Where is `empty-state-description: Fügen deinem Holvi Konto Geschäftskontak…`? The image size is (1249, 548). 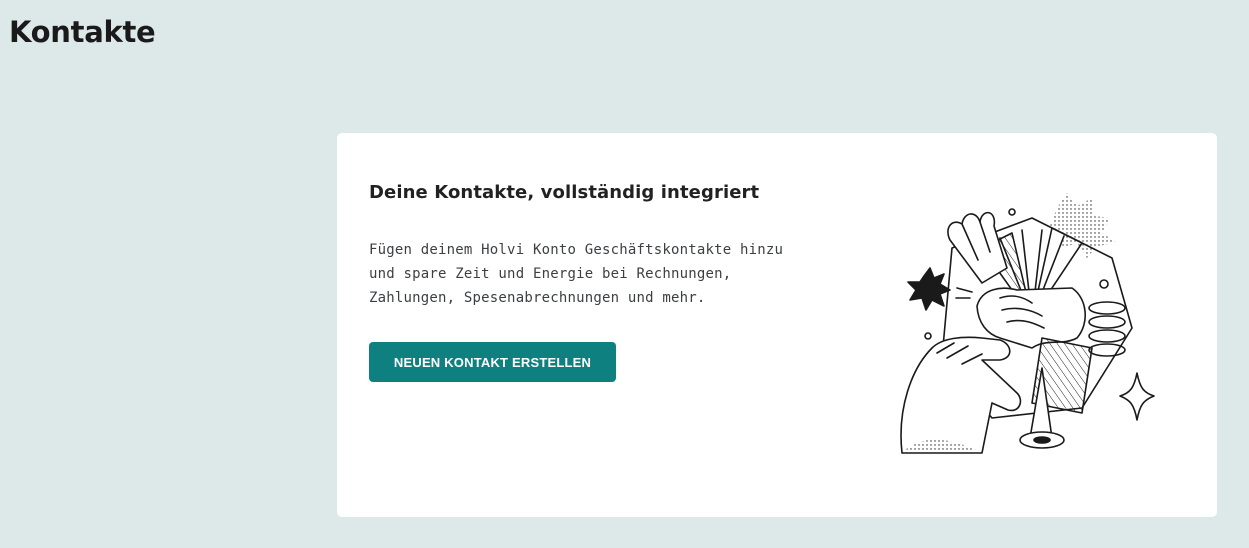
empty-state-description: Fügen deinem Holvi Konto Geschäftskontak… is located at coordinates (576, 274).